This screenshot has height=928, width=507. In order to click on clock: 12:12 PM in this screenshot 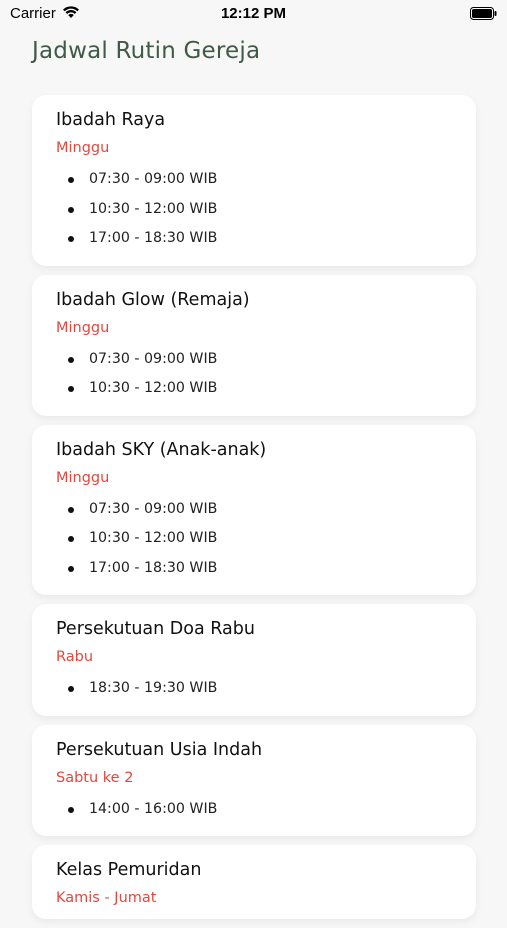, I will do `click(253, 13)`.